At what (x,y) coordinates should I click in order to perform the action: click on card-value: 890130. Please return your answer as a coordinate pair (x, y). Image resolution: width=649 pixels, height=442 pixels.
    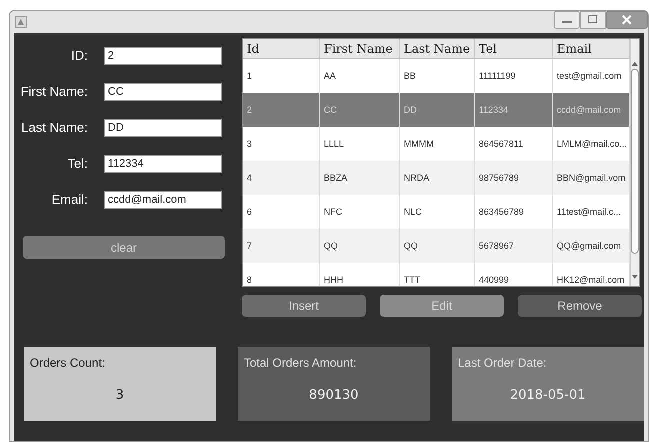
    Looking at the image, I should click on (334, 396).